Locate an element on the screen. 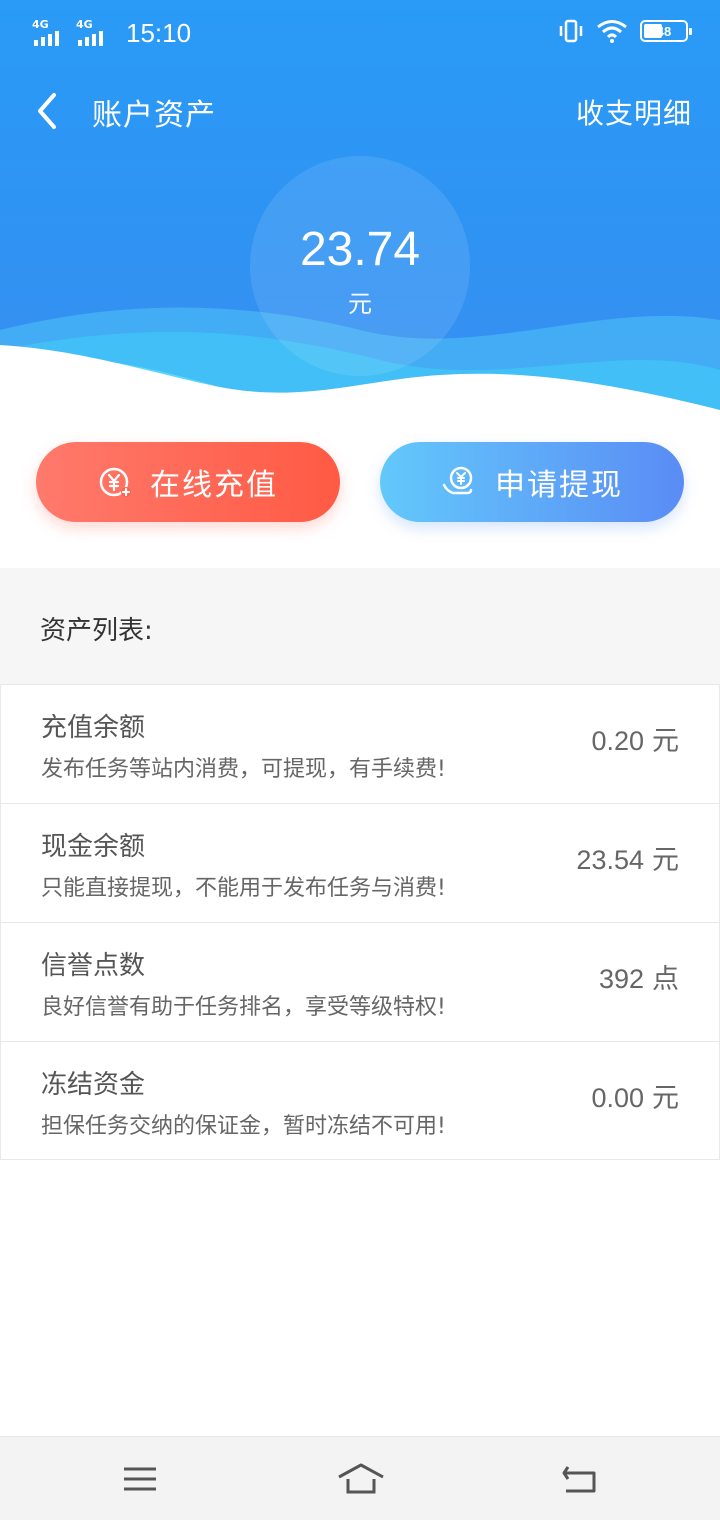 This screenshot has height=1520, width=720. back-icon is located at coordinates (579, 1479).